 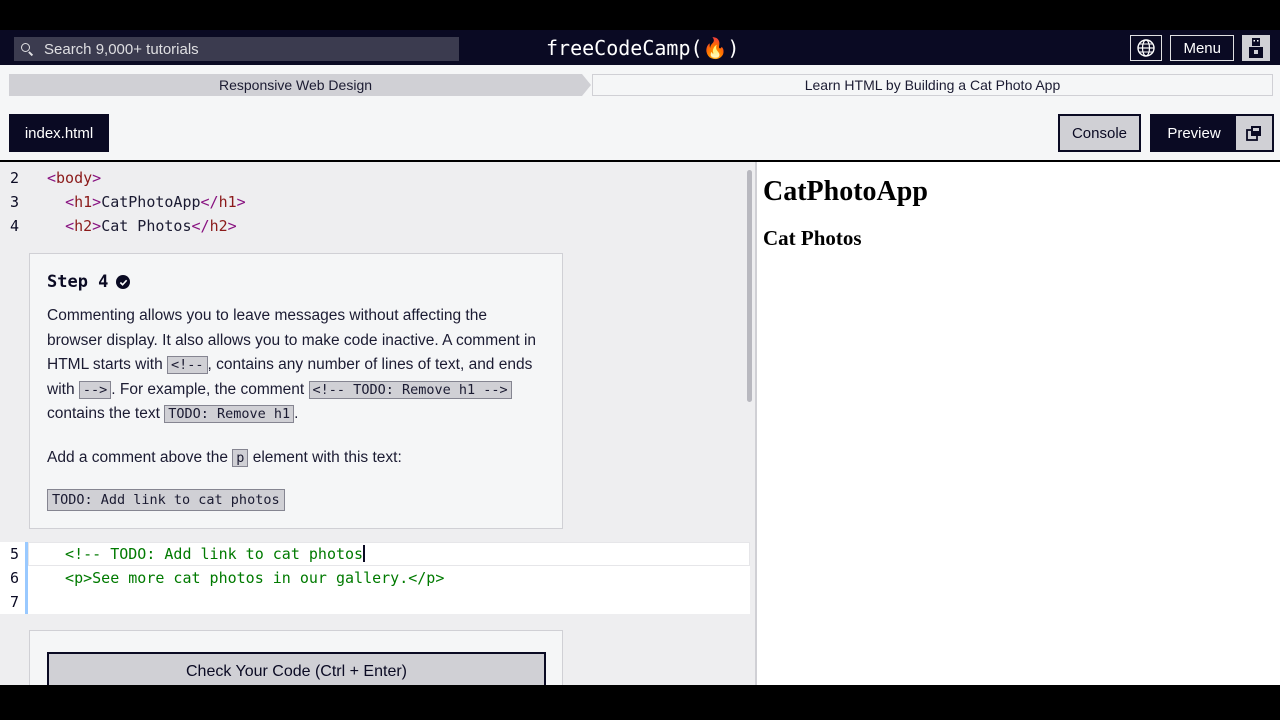 What do you see at coordinates (206, 554) in the screenshot?
I see `code-text: <!-- TODO: Add link to cat photos` at bounding box center [206, 554].